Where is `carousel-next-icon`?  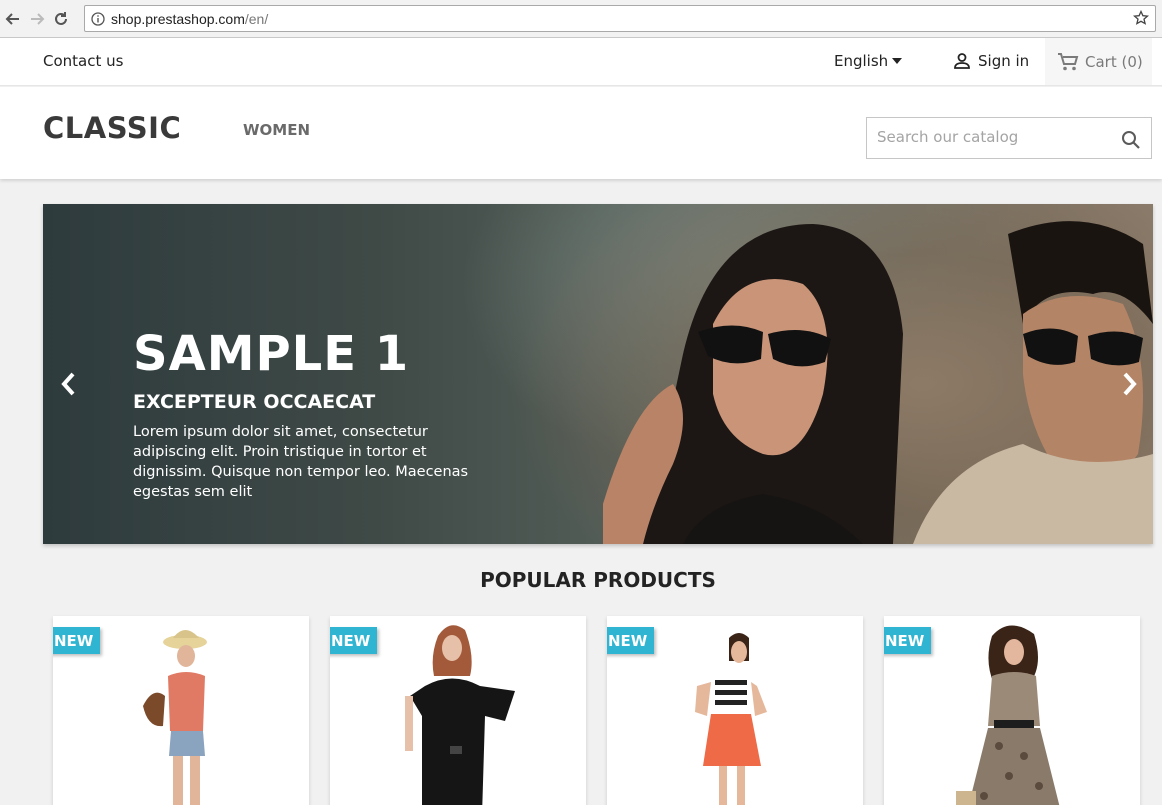 carousel-next-icon is located at coordinates (1129, 384).